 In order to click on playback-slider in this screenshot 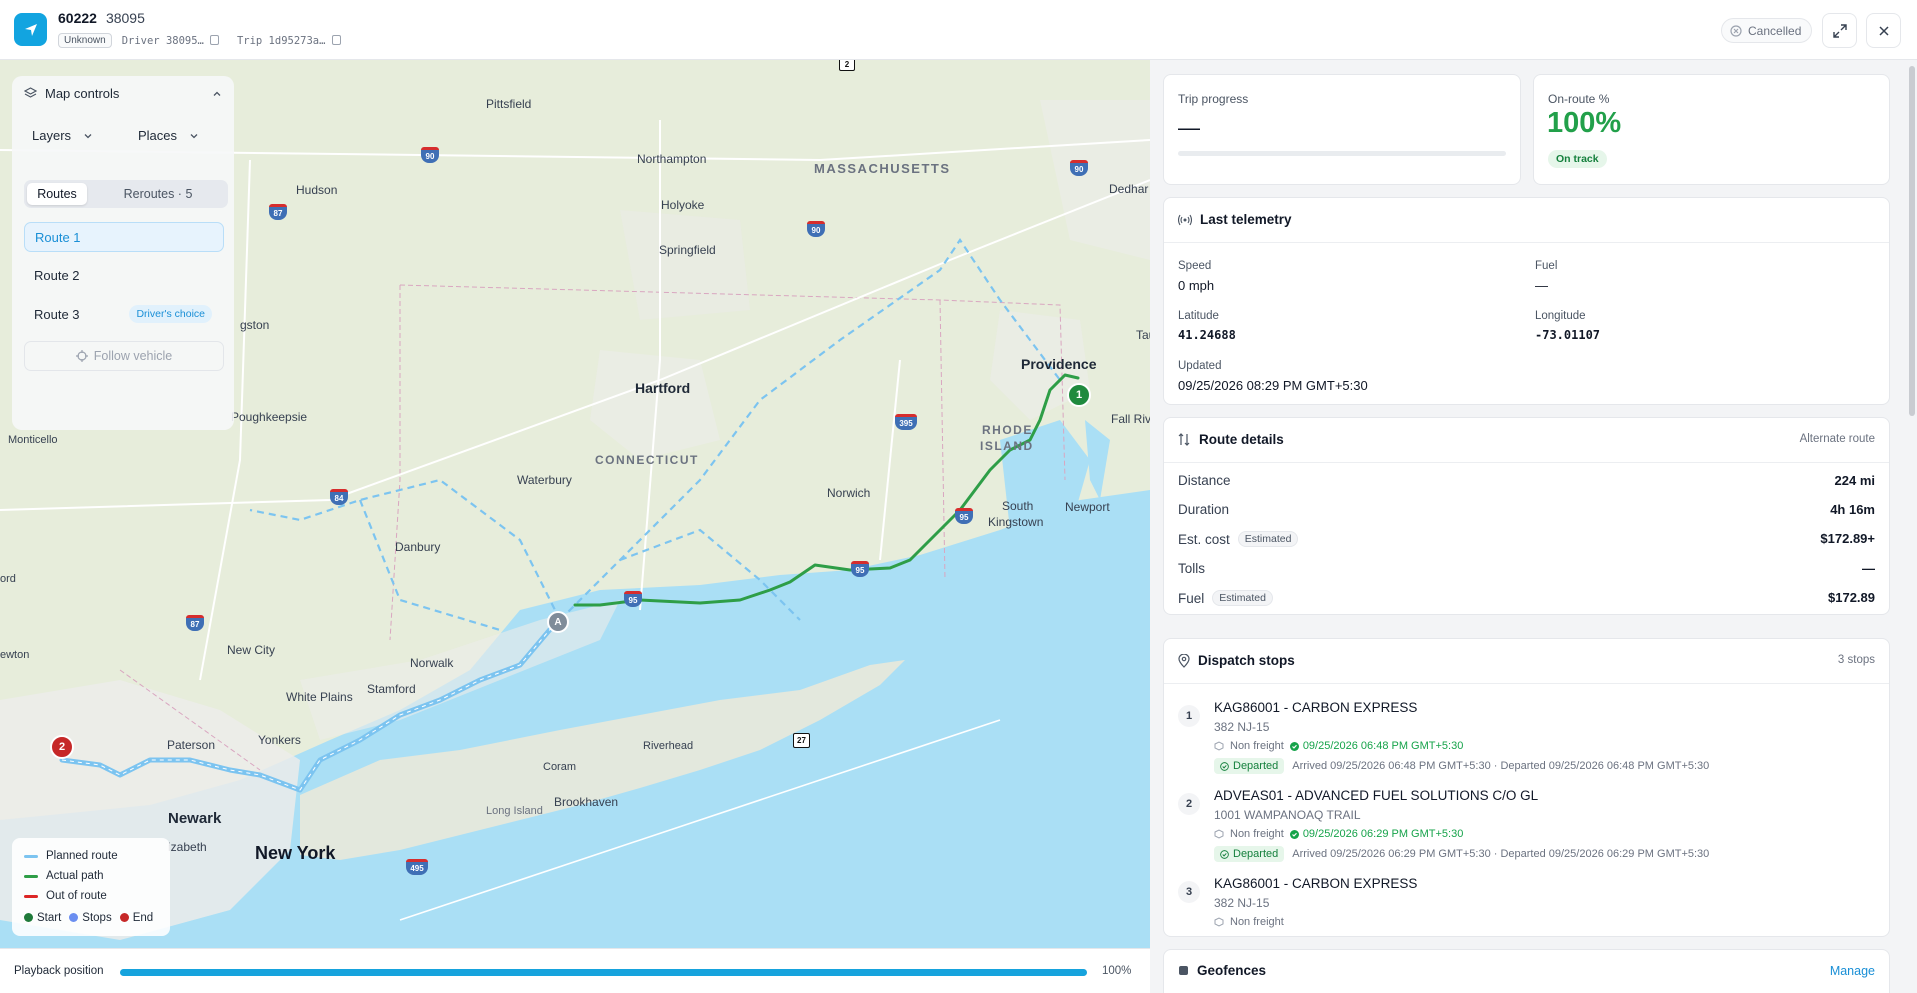, I will do `click(603, 972)`.